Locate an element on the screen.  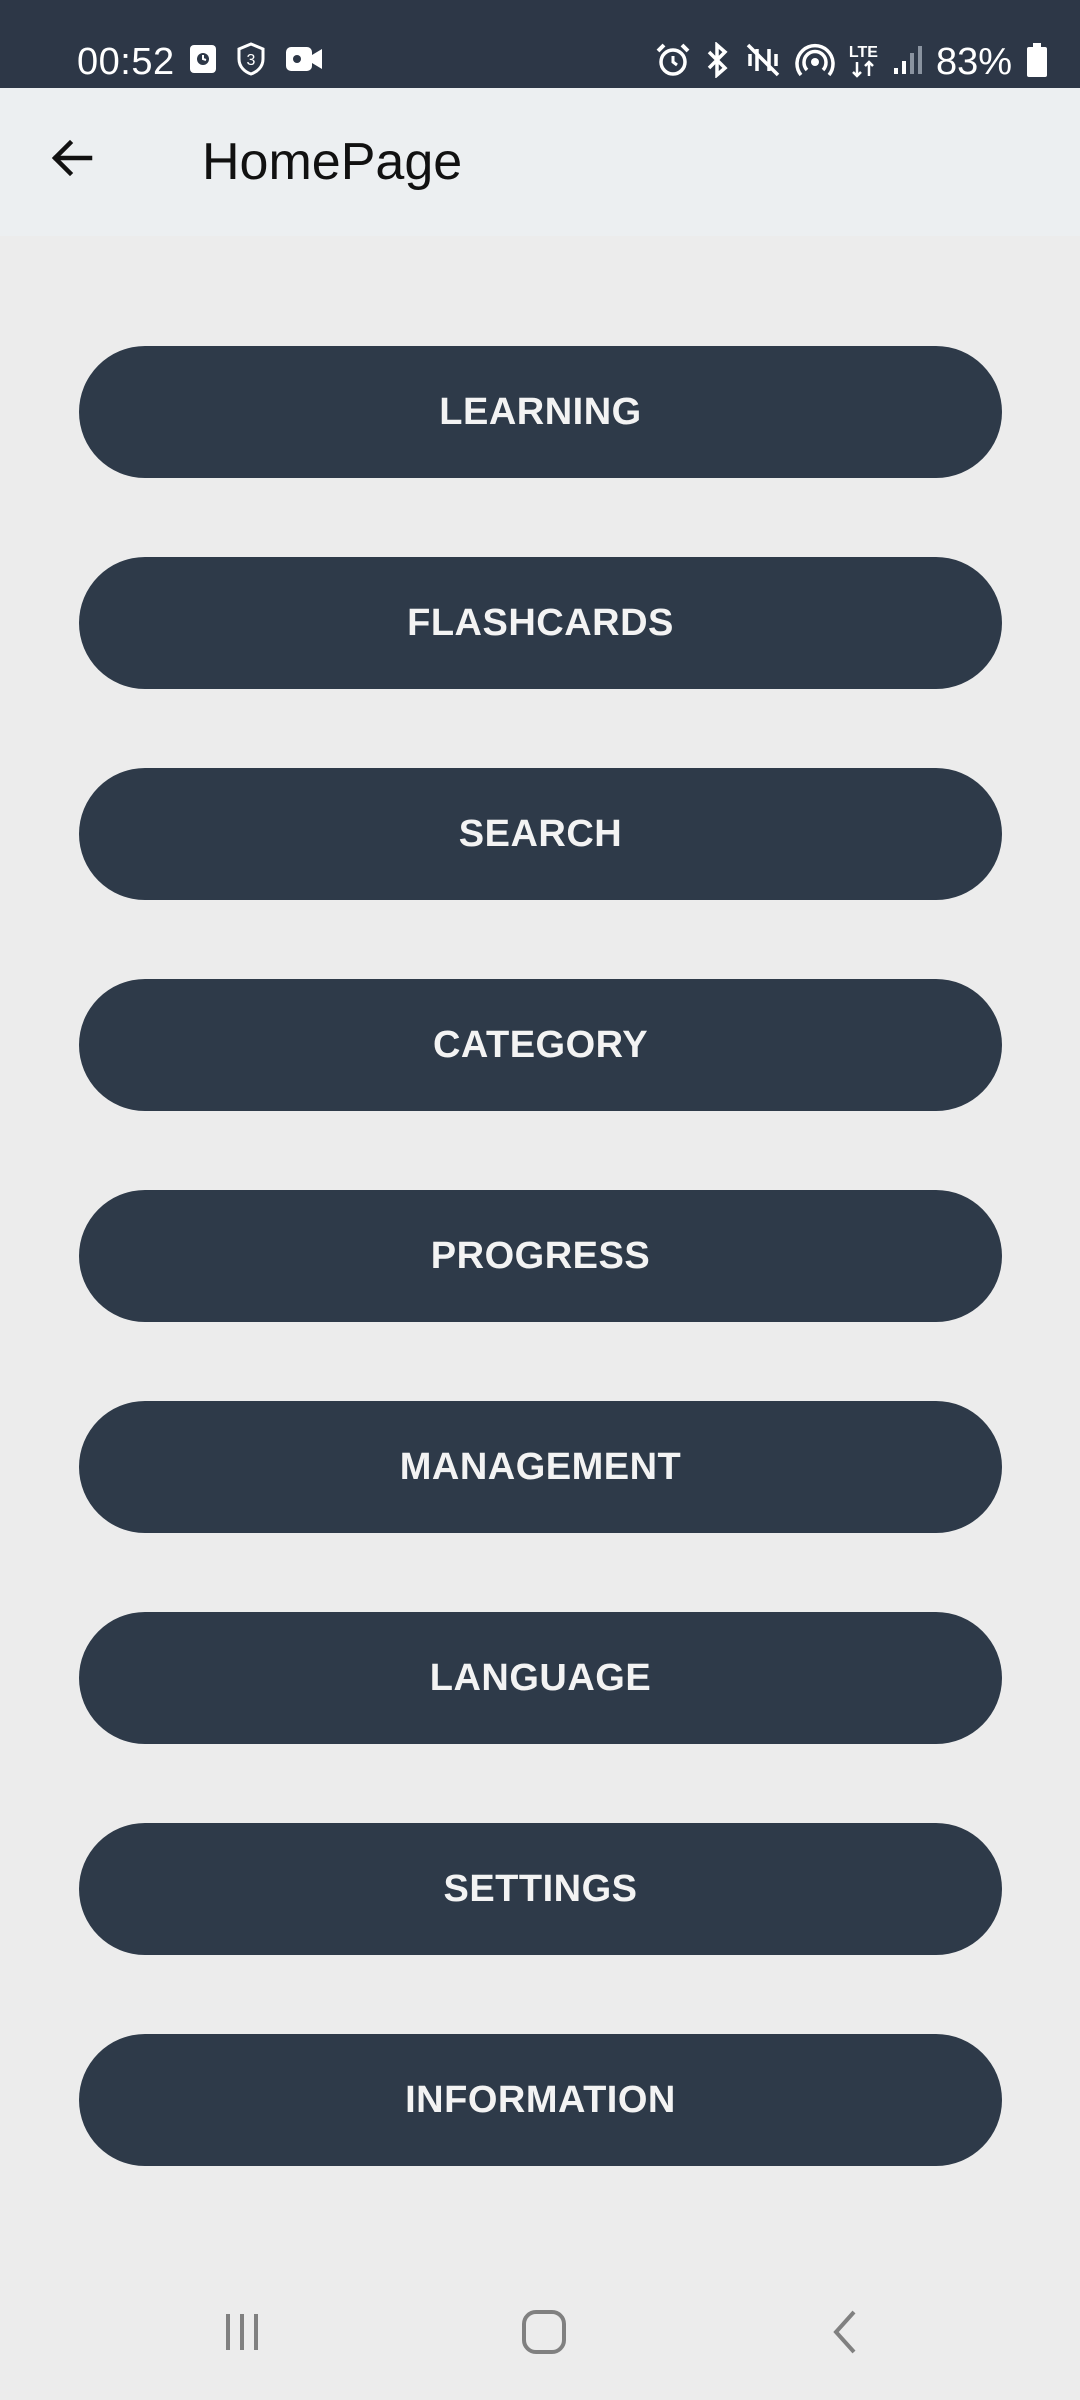
system-back-button is located at coordinates (846, 2334).